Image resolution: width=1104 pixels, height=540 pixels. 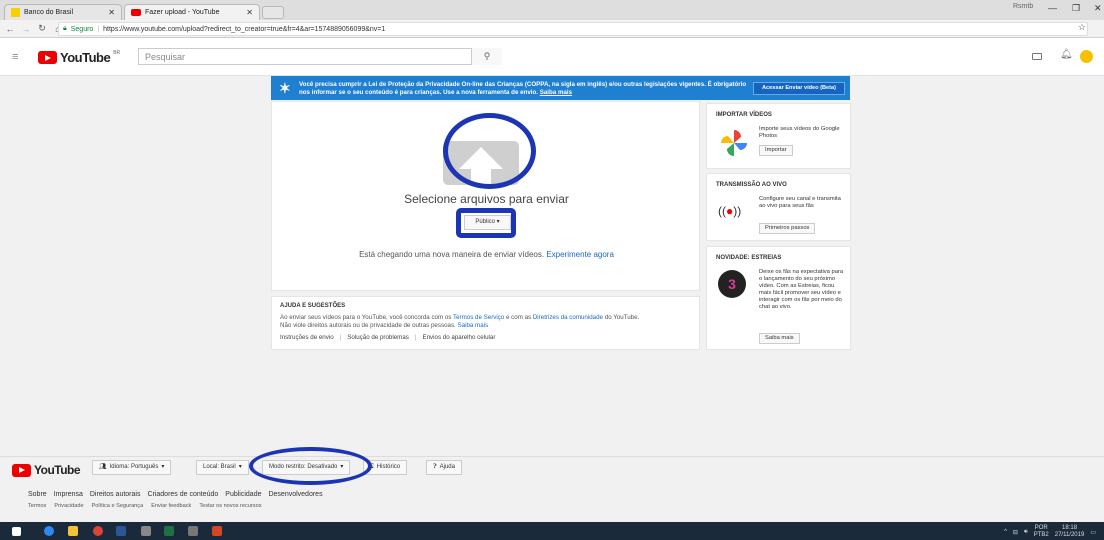 I want to click on tab-banco-do-brasil: Banco do Brasil ✕, so click(x=63, y=12).